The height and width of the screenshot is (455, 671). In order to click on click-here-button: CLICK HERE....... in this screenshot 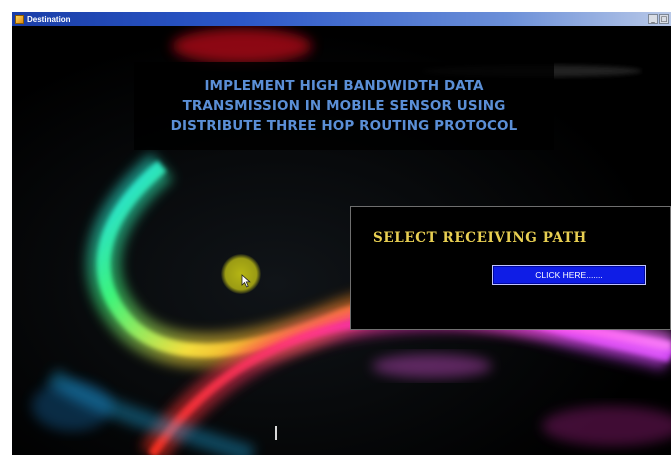, I will do `click(569, 275)`.